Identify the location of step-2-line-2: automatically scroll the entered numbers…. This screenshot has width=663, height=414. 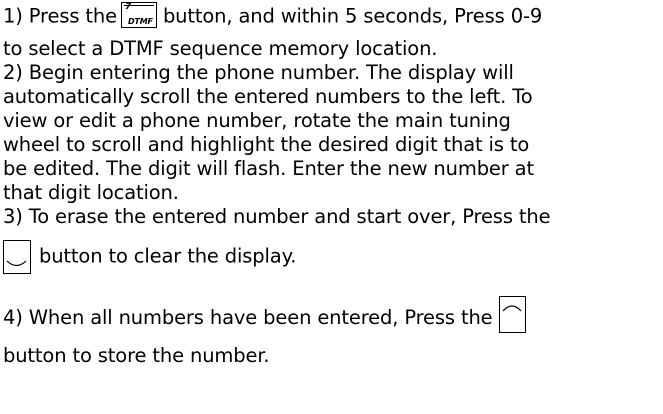
(268, 96).